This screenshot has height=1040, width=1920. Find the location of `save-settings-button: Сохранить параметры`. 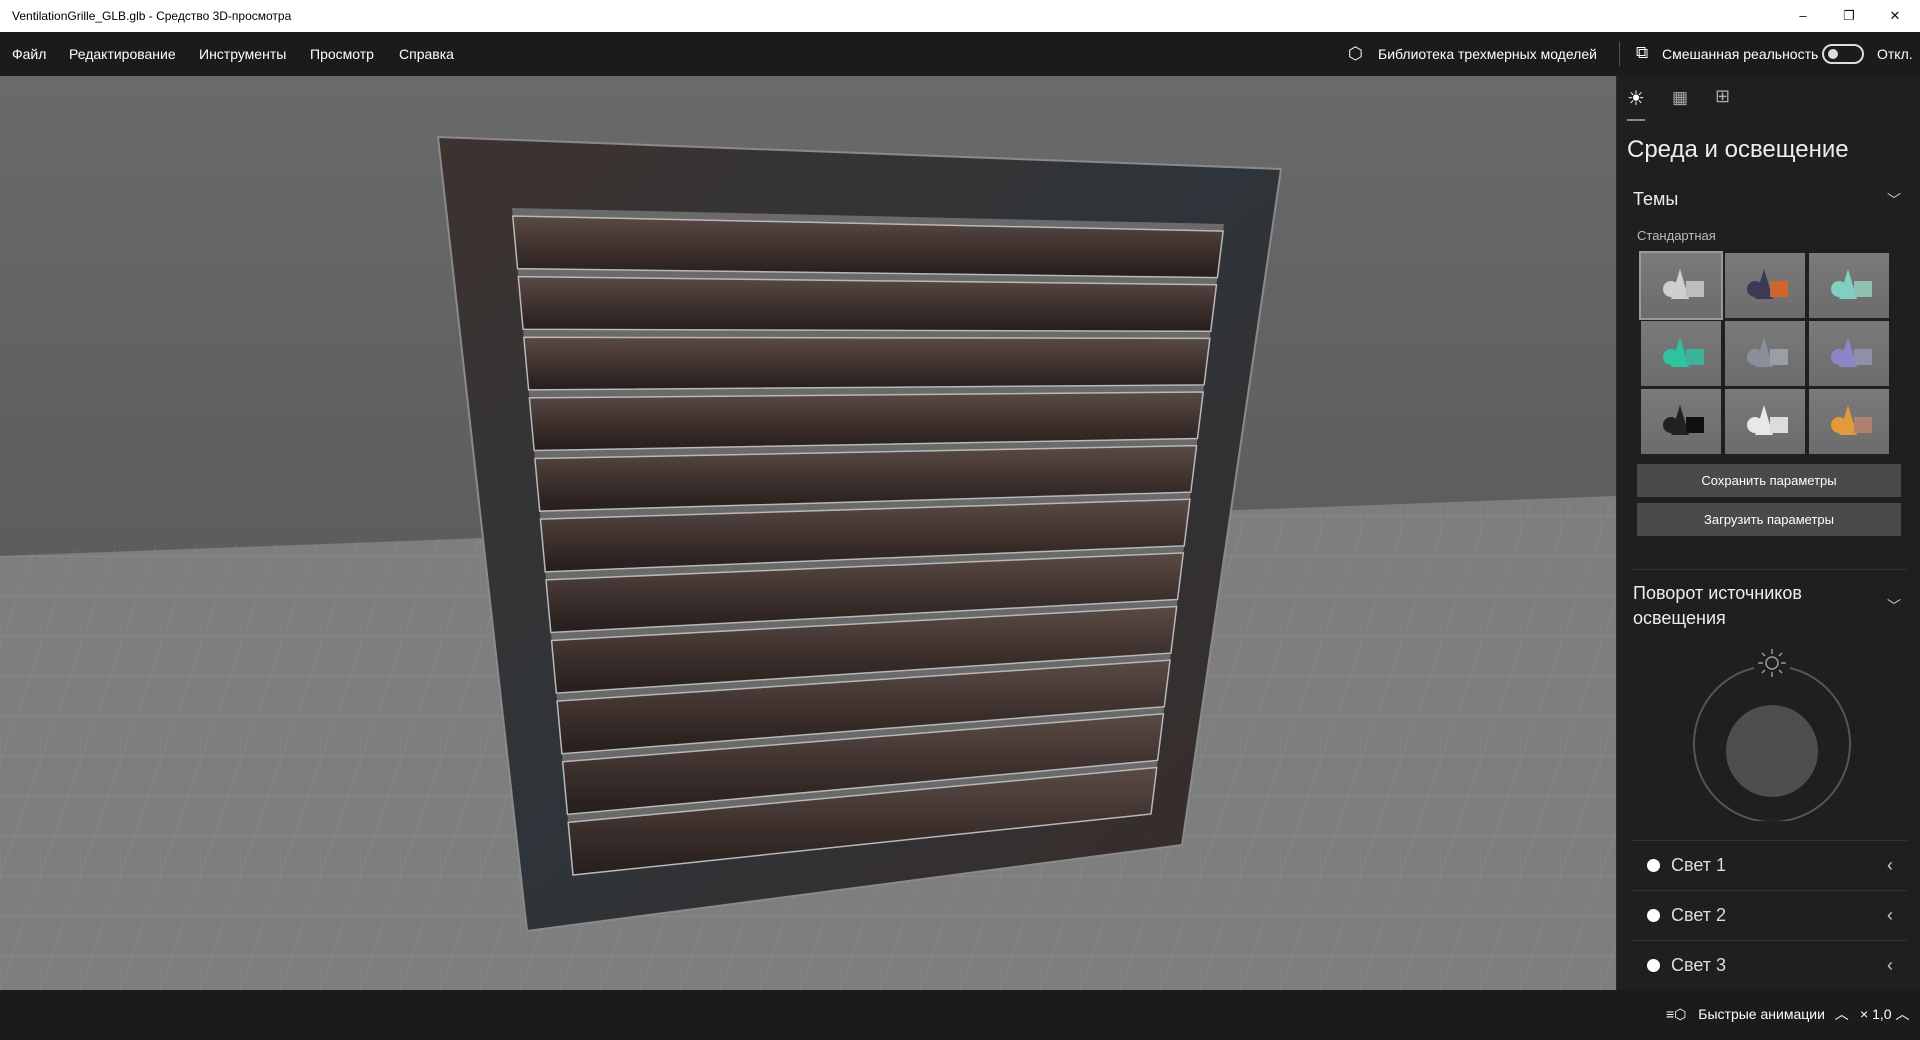

save-settings-button: Сохранить параметры is located at coordinates (1769, 480).